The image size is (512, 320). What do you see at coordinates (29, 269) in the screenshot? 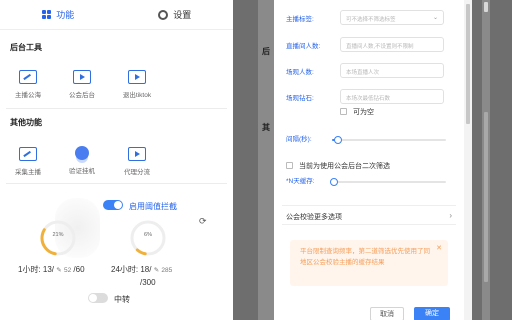
I see `stat-1h-prefix: 1小时:` at bounding box center [29, 269].